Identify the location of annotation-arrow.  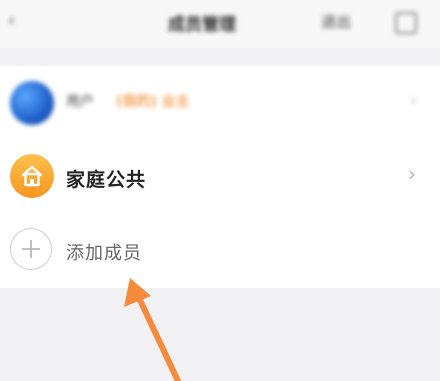
(152, 329).